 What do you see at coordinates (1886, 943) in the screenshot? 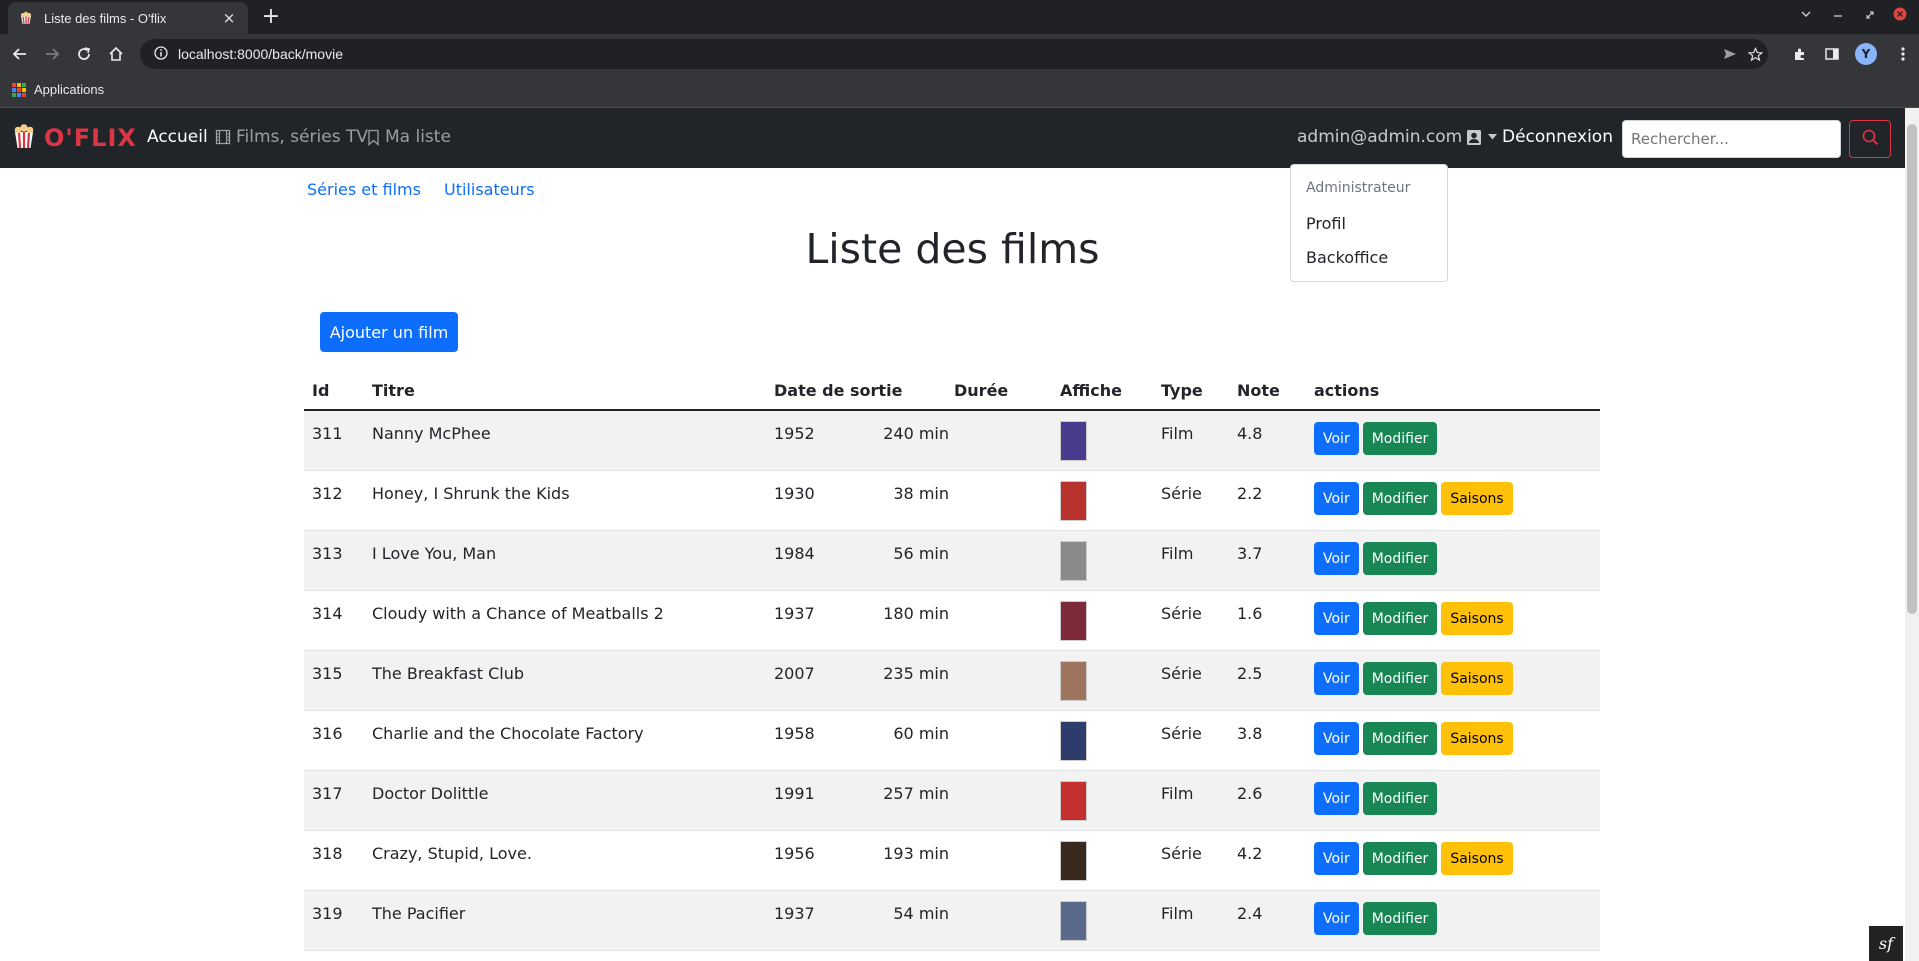
I see `symfony-toolbar-icon: sf` at bounding box center [1886, 943].